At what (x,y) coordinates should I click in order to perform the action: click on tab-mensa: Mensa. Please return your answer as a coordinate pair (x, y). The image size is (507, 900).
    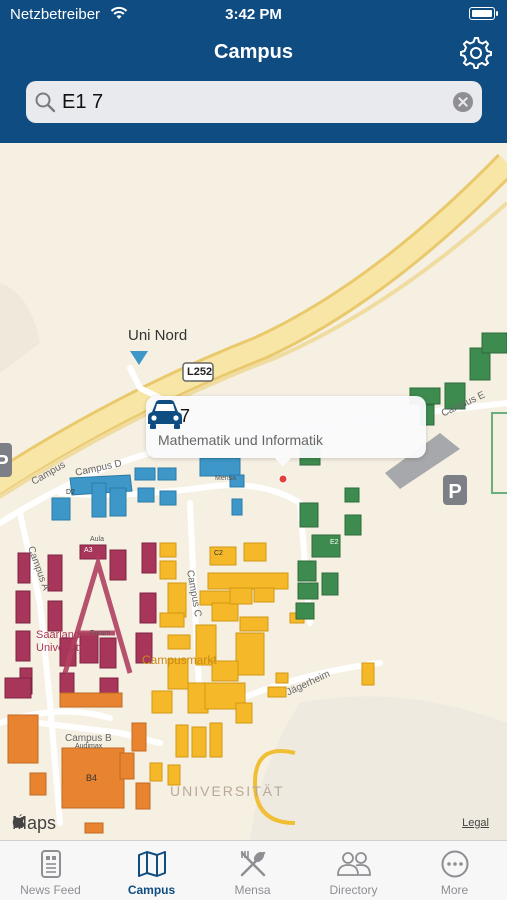
    Looking at the image, I should click on (252, 870).